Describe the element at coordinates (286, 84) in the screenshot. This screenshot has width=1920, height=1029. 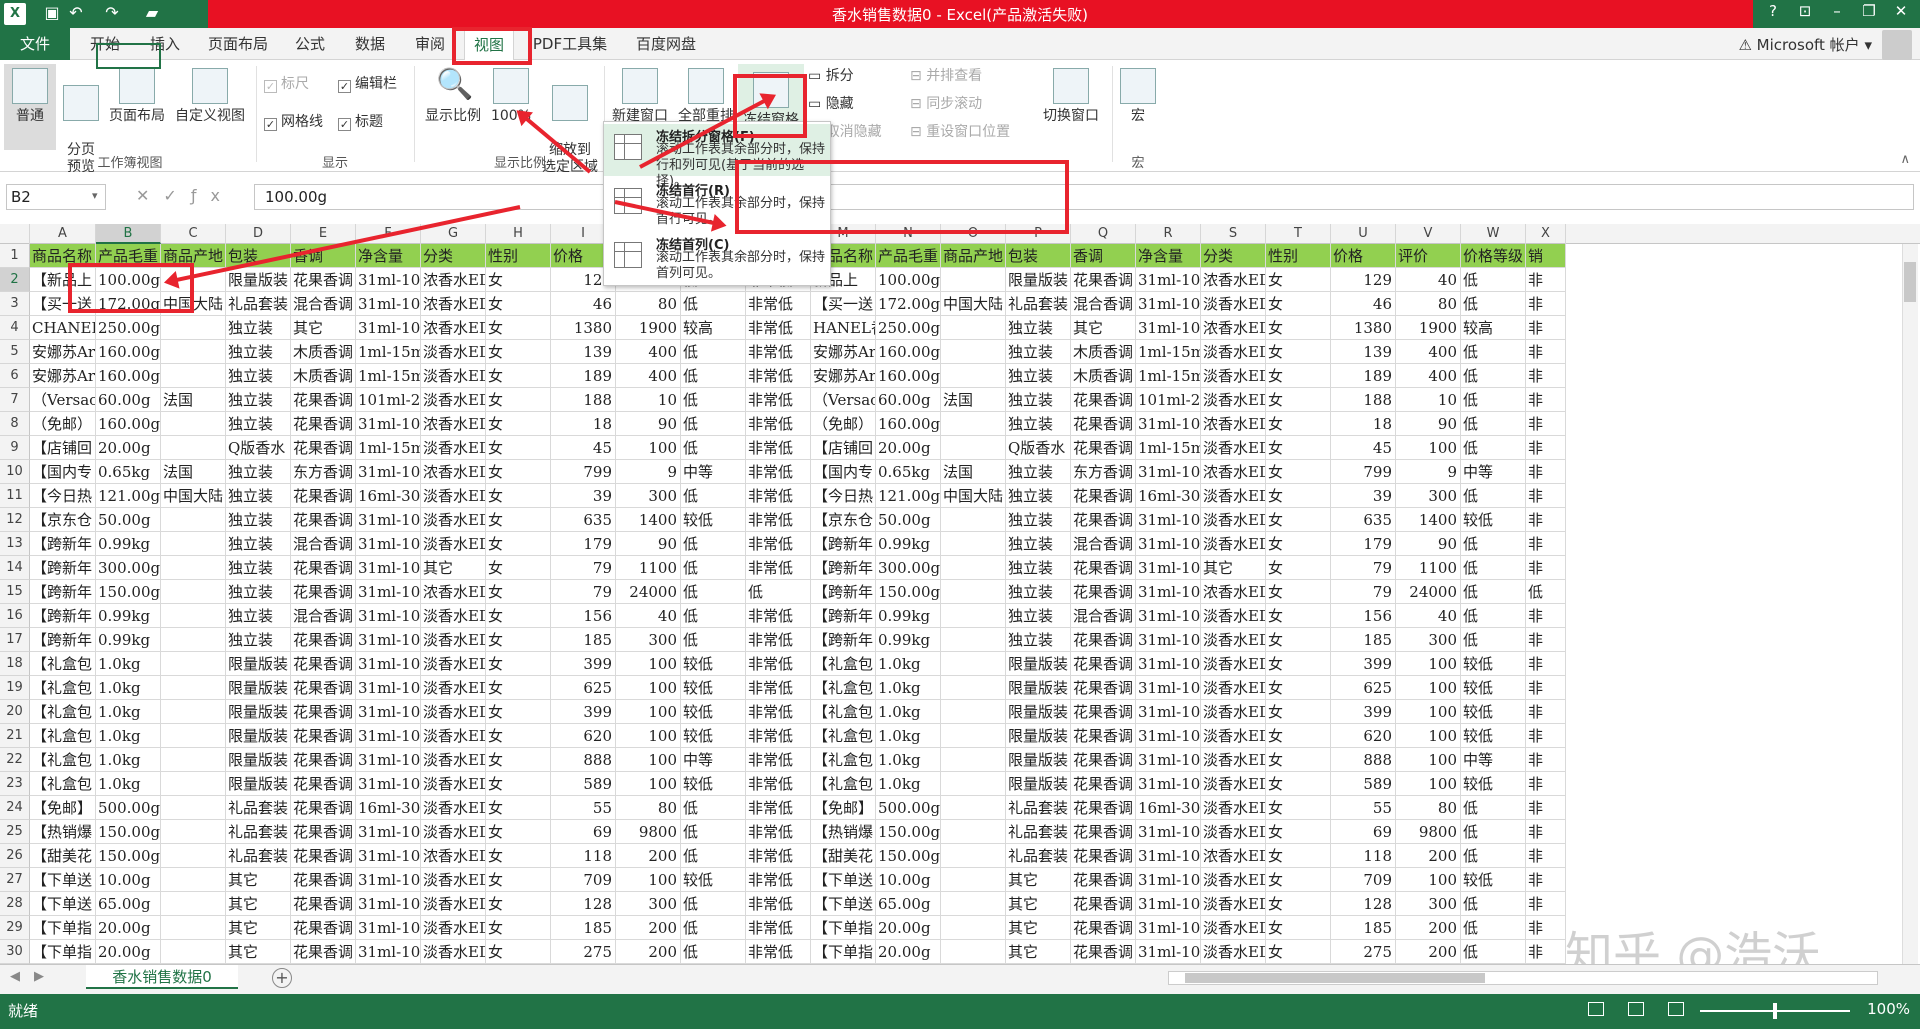
I see `ruler-checkbox: ✓ 标尺` at that location.